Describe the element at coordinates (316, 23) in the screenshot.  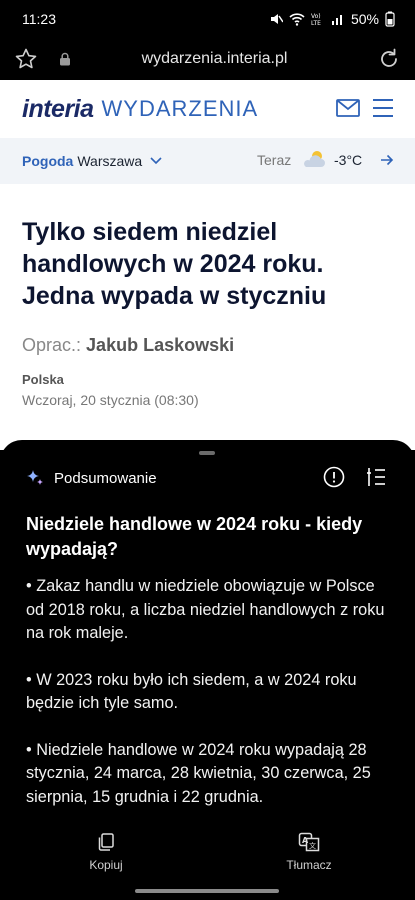
I see `svg-text: LTE` at that location.